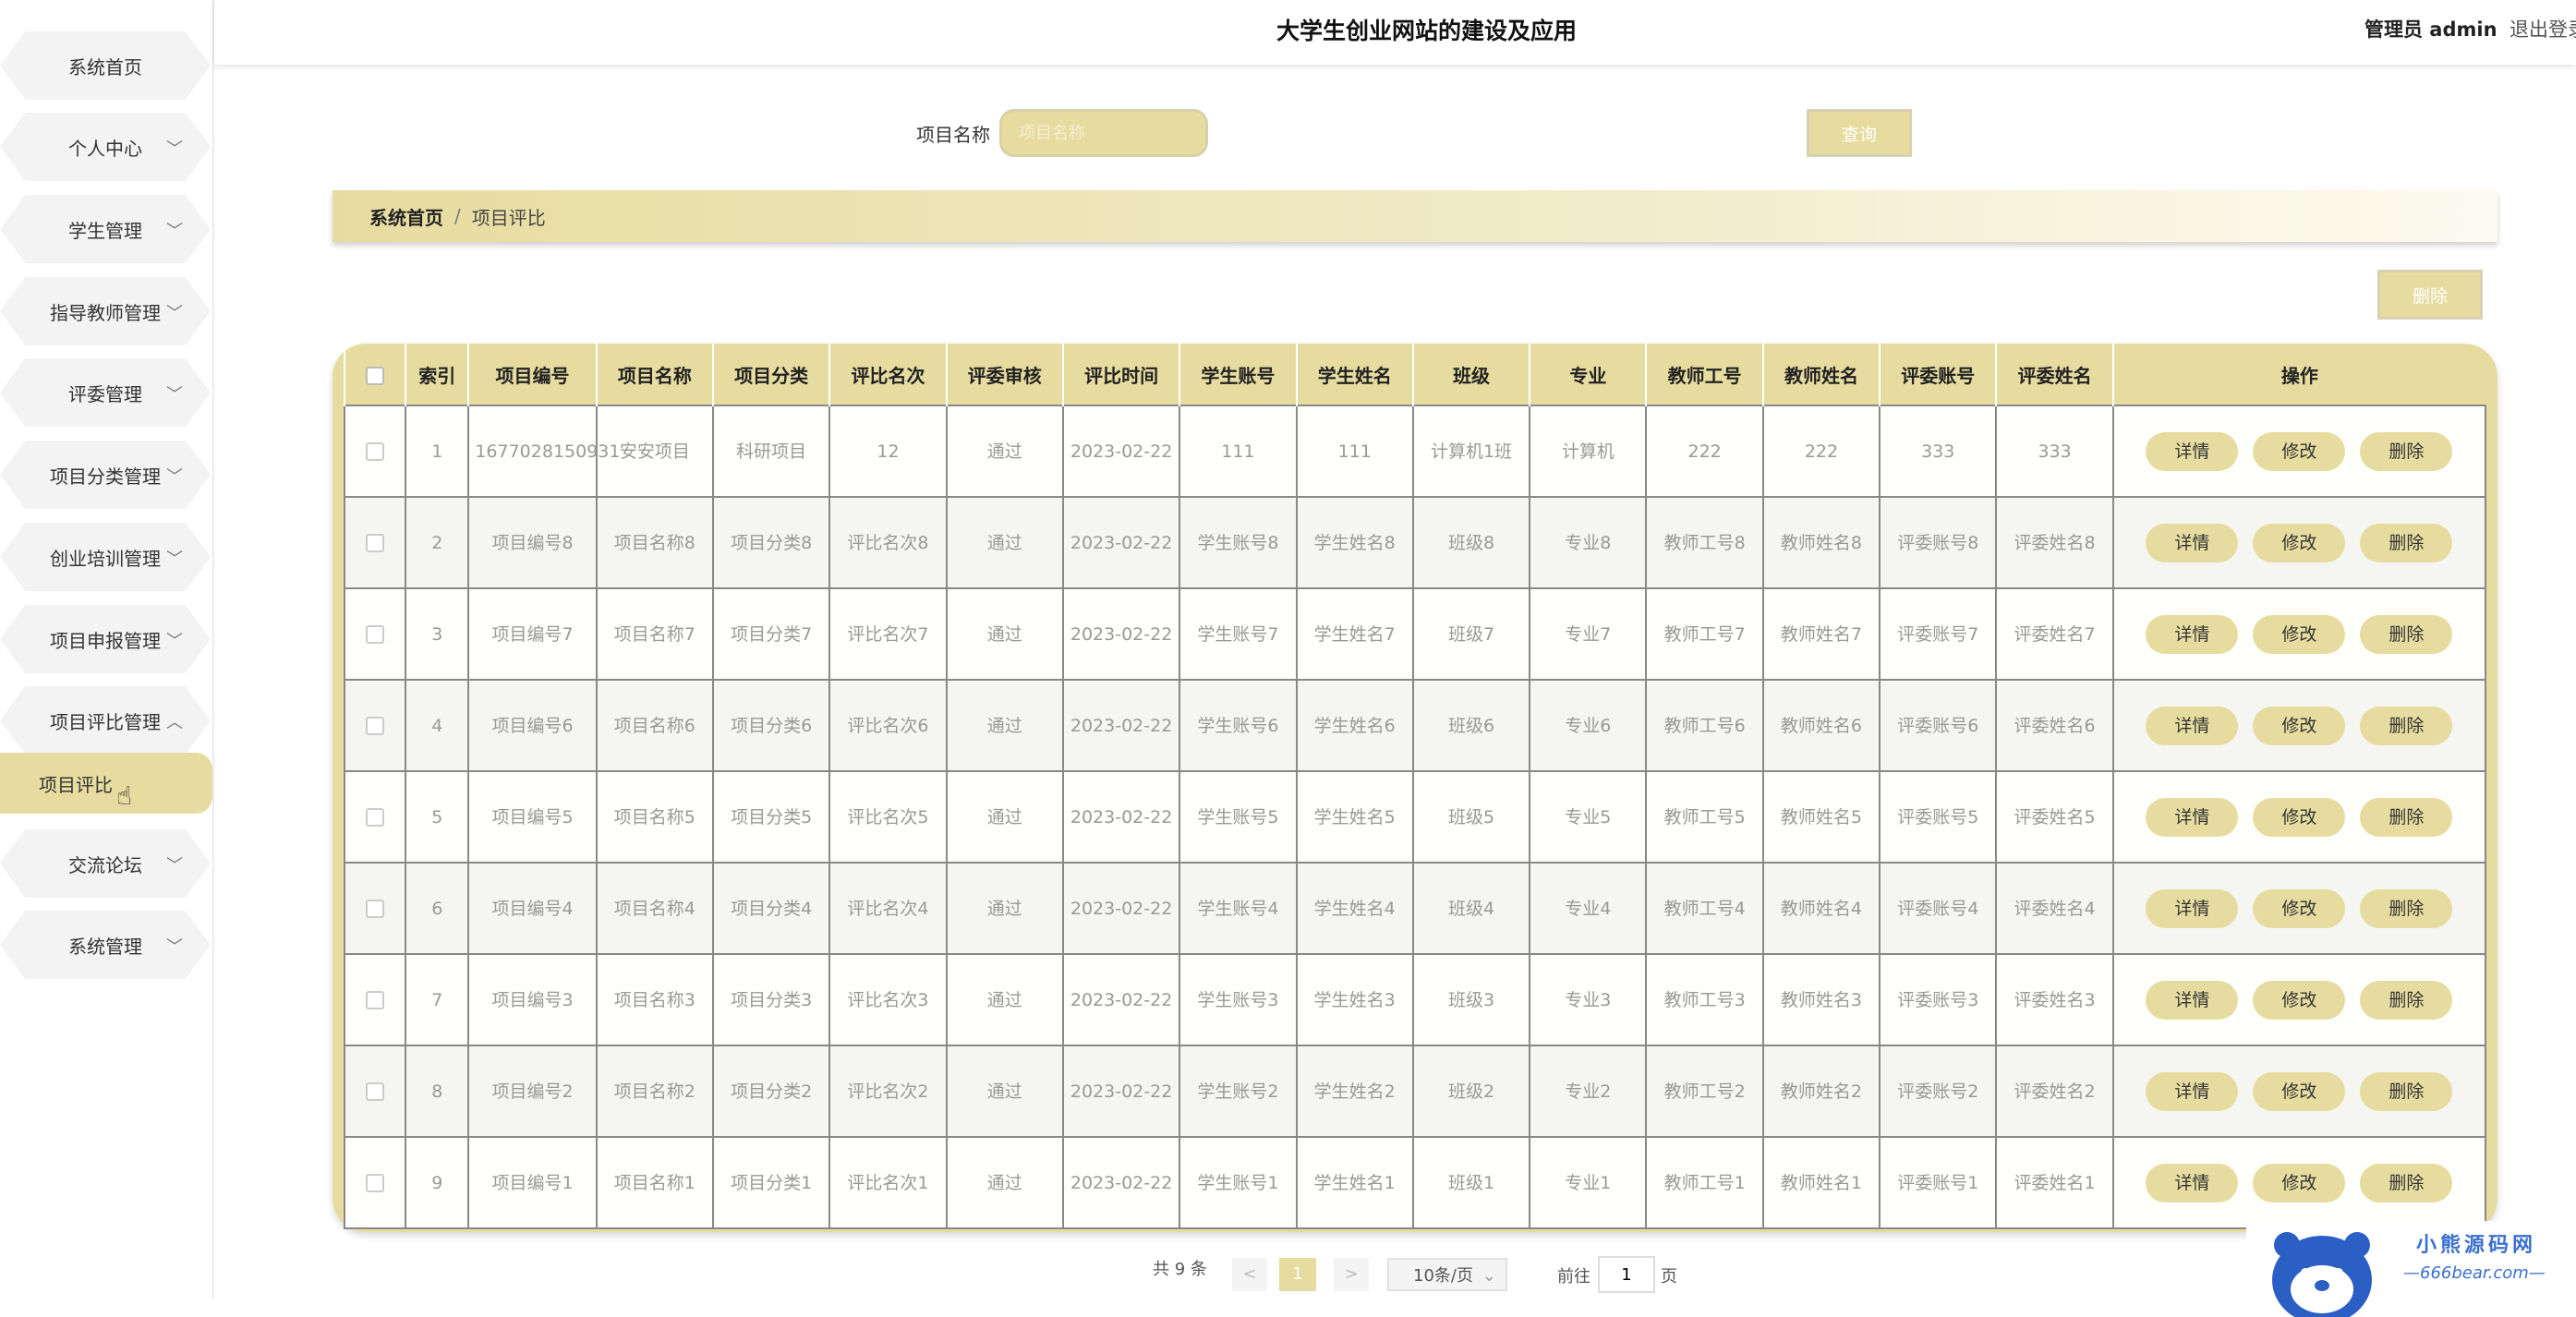 This screenshot has height=1317, width=2576. I want to click on page-size-select: 10条/页 ⌄, so click(1447, 1274).